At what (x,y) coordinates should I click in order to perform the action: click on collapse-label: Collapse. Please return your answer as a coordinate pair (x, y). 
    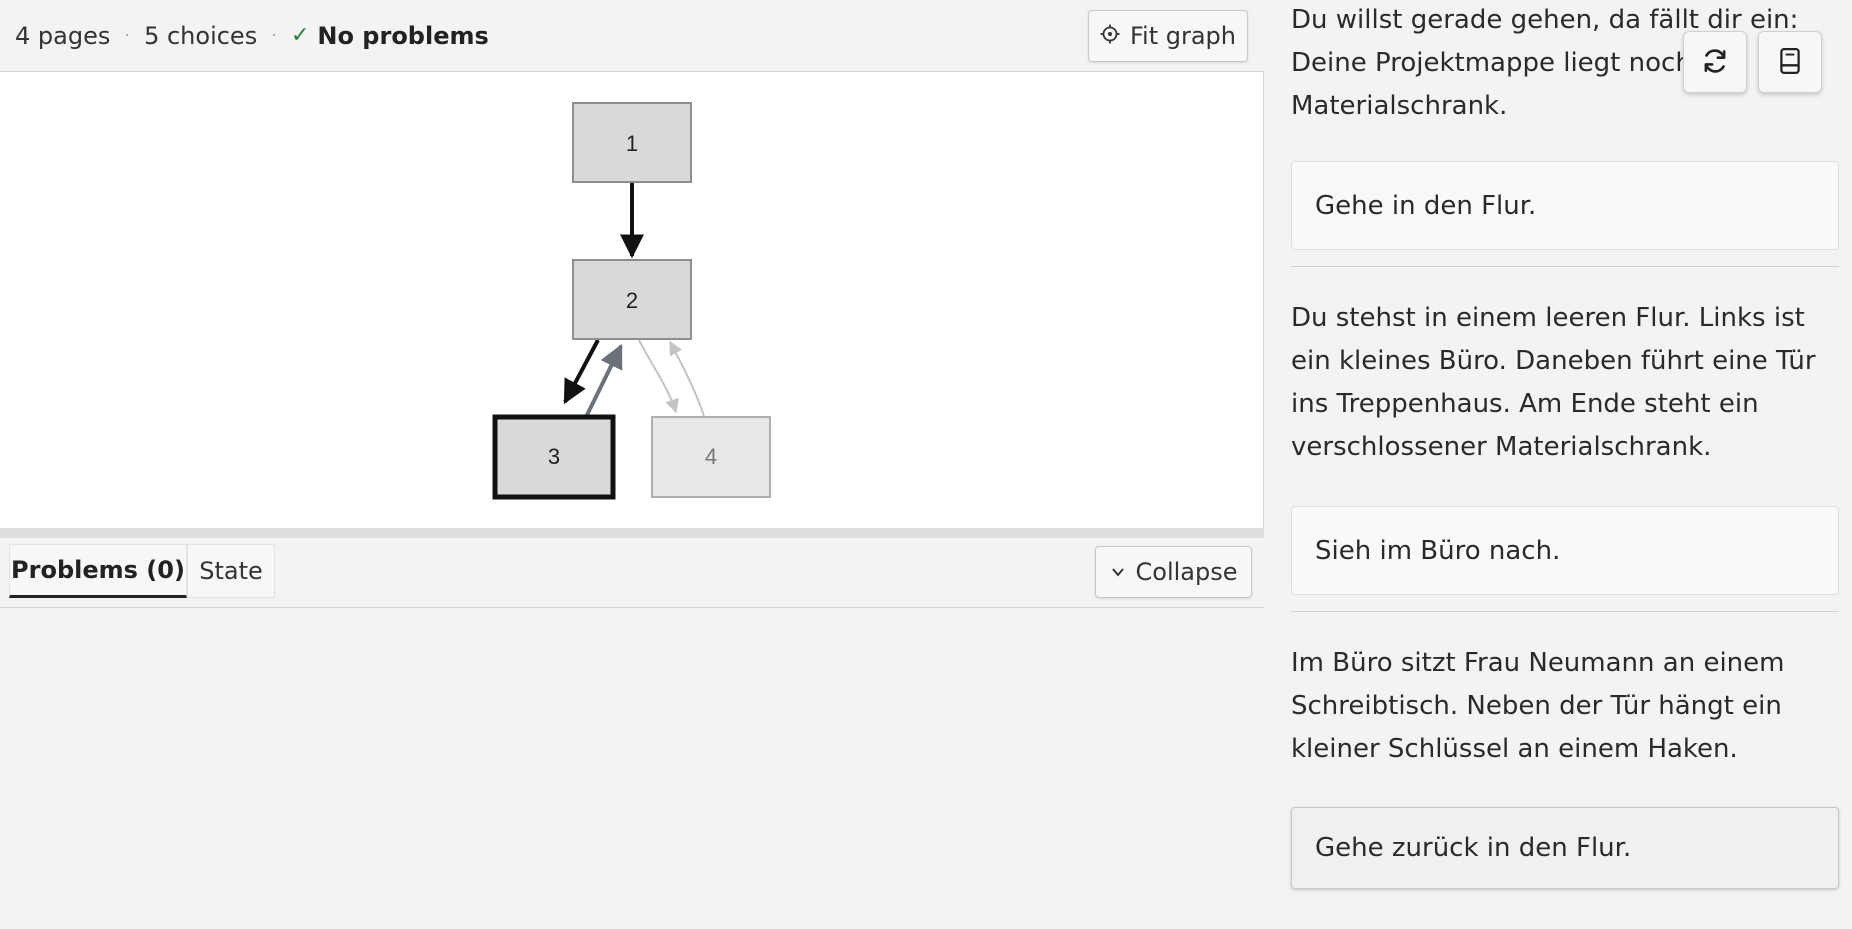
    Looking at the image, I should click on (1186, 572).